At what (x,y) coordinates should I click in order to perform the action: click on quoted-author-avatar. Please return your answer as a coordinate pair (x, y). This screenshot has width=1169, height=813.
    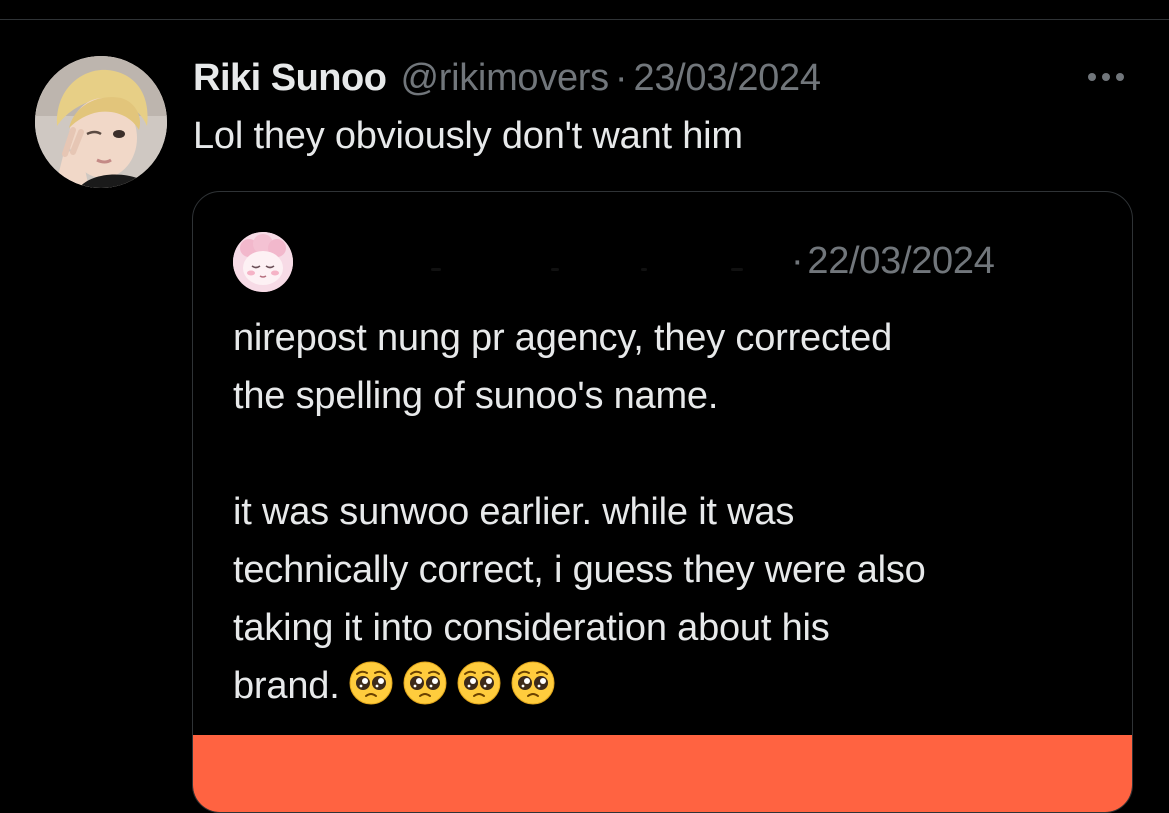
    Looking at the image, I should click on (263, 262).